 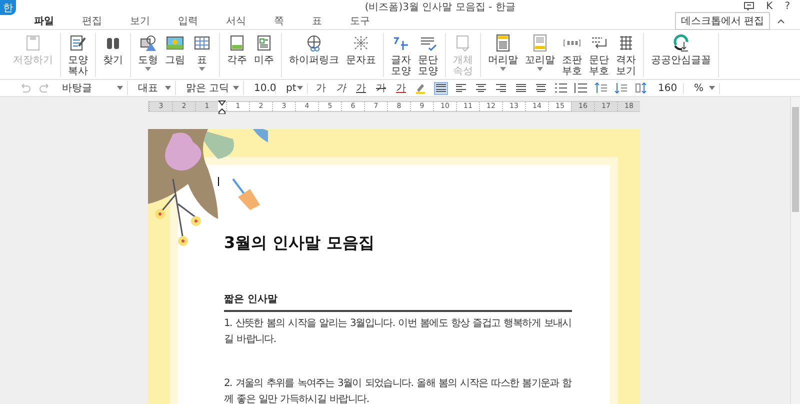 I want to click on ribbon-button: 표, so click(x=202, y=55).